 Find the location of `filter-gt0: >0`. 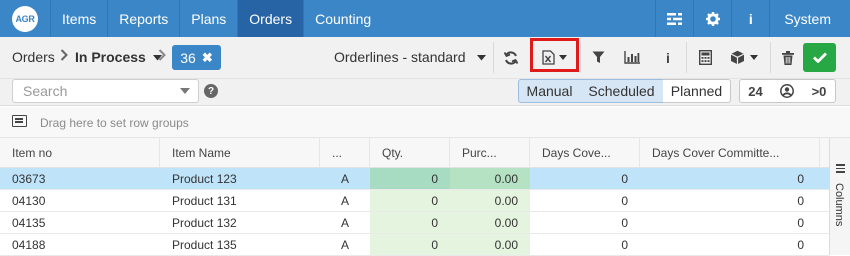

filter-gt0: >0 is located at coordinates (819, 91).